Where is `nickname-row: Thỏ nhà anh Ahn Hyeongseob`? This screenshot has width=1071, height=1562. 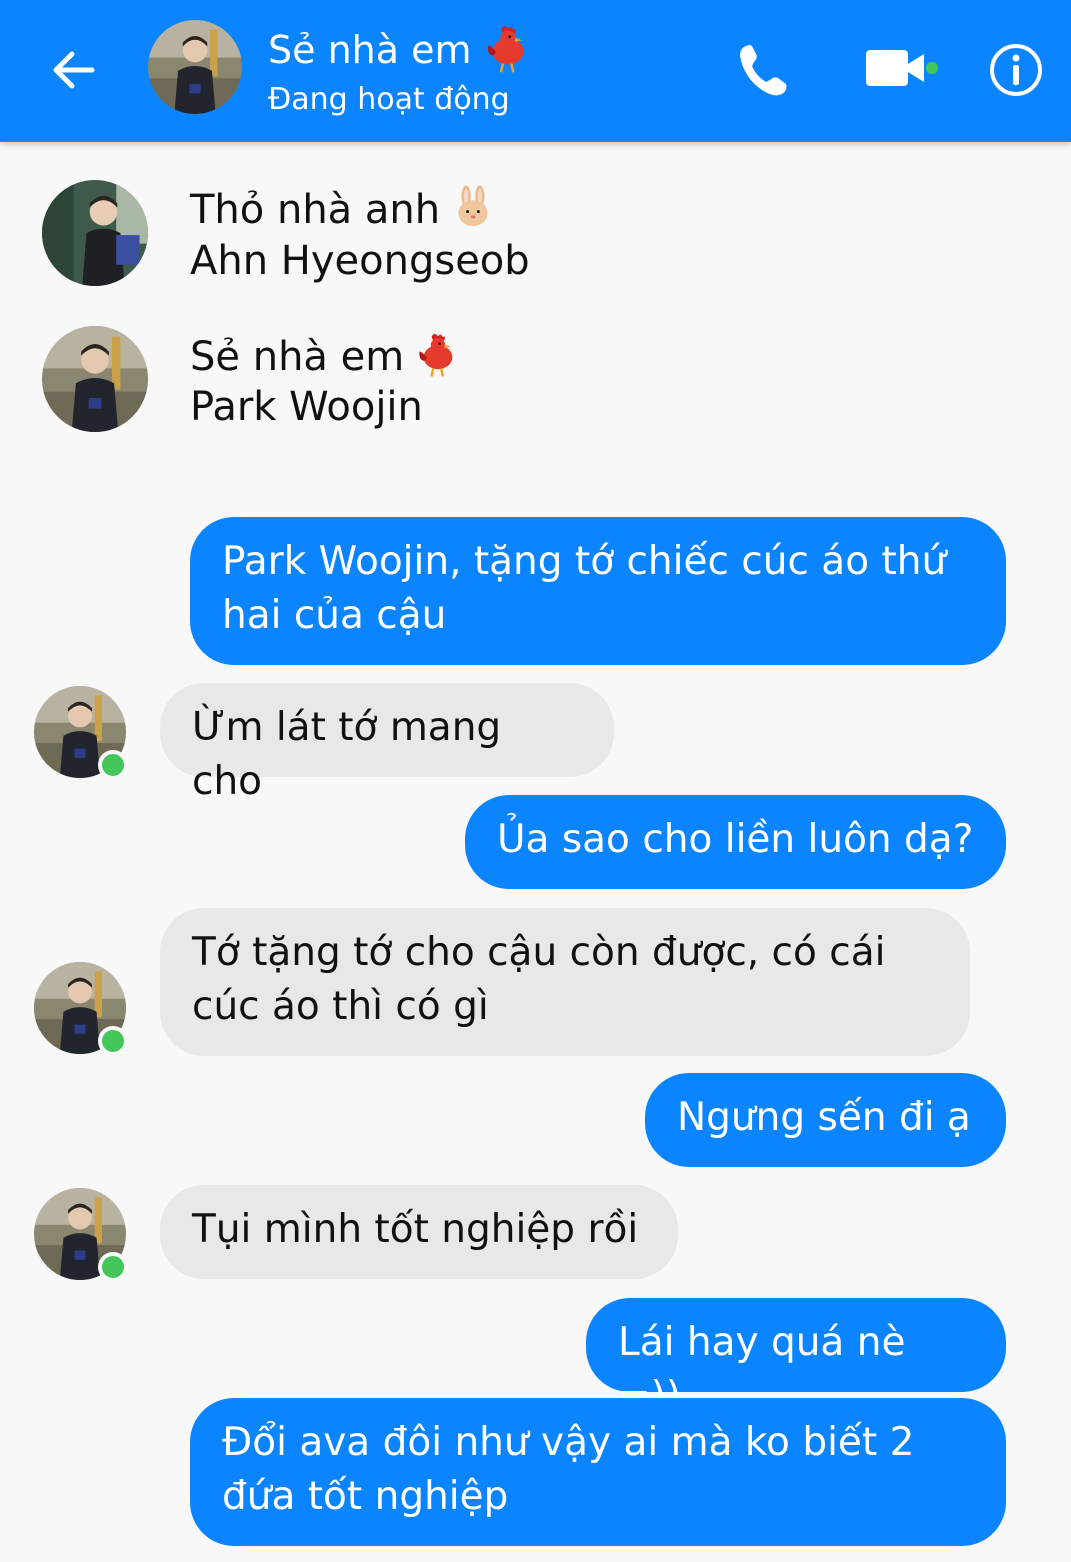
nickname-row: Thỏ nhà anh Ahn Hyeongseob is located at coordinates (390, 235).